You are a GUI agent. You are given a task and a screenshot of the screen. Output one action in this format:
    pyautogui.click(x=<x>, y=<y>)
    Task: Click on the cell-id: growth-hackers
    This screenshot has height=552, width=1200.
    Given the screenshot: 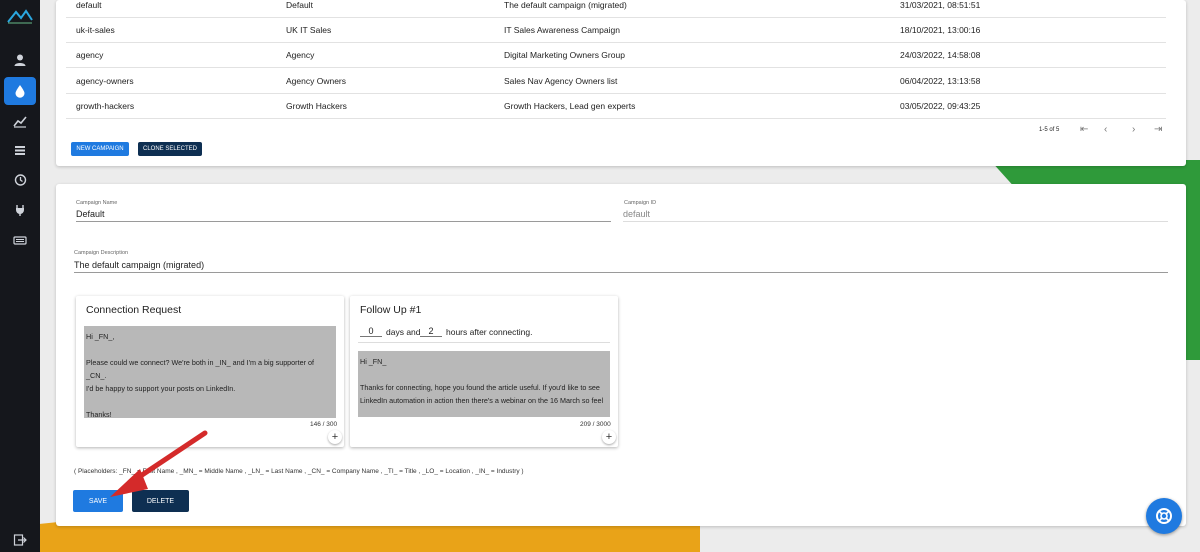 What is the action you would take?
    pyautogui.click(x=105, y=105)
    